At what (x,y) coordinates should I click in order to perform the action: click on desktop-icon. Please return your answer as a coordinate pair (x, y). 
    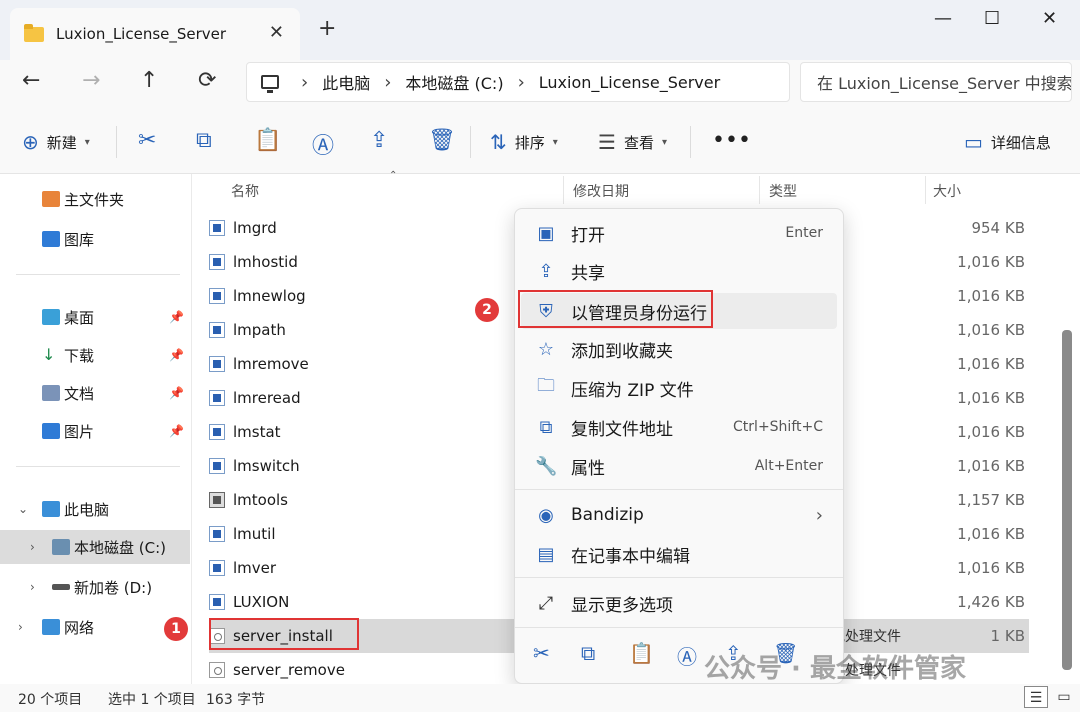
    Looking at the image, I should click on (51, 317).